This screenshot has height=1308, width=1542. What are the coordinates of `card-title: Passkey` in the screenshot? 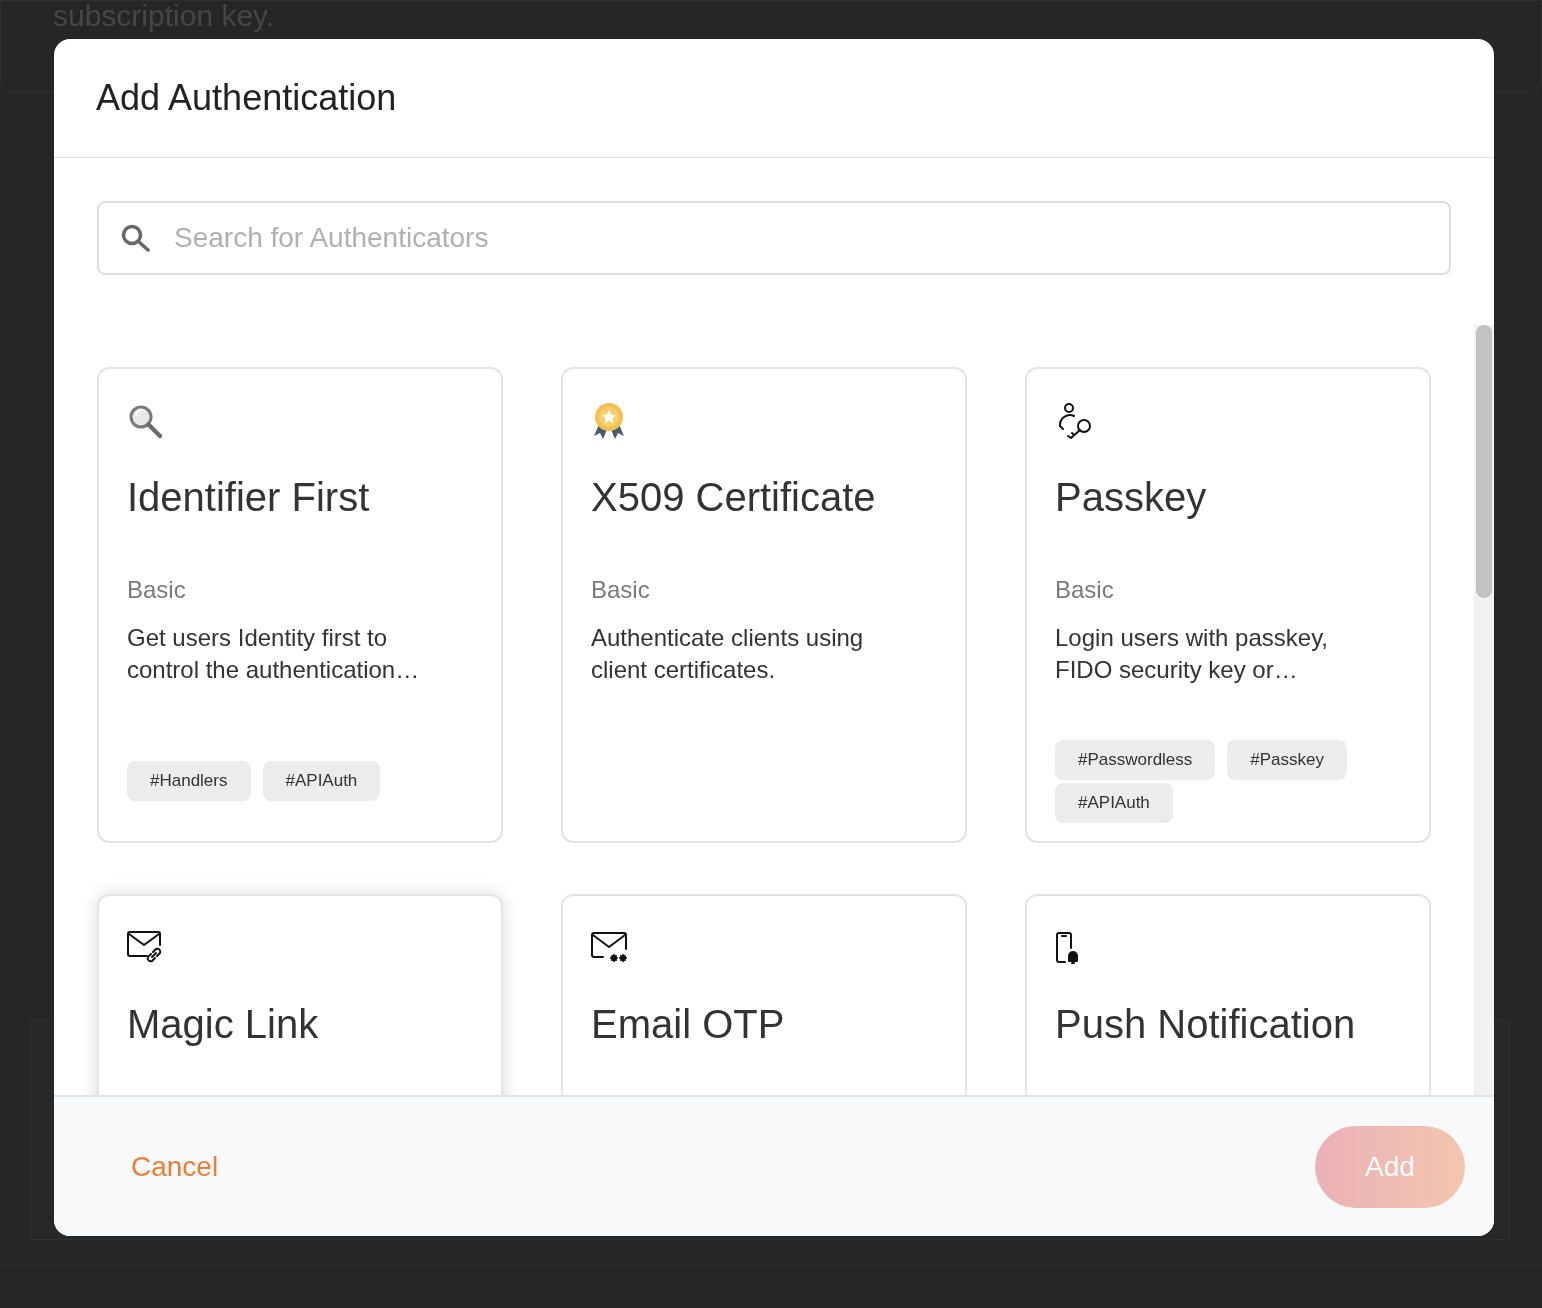 It's located at (1131, 497).